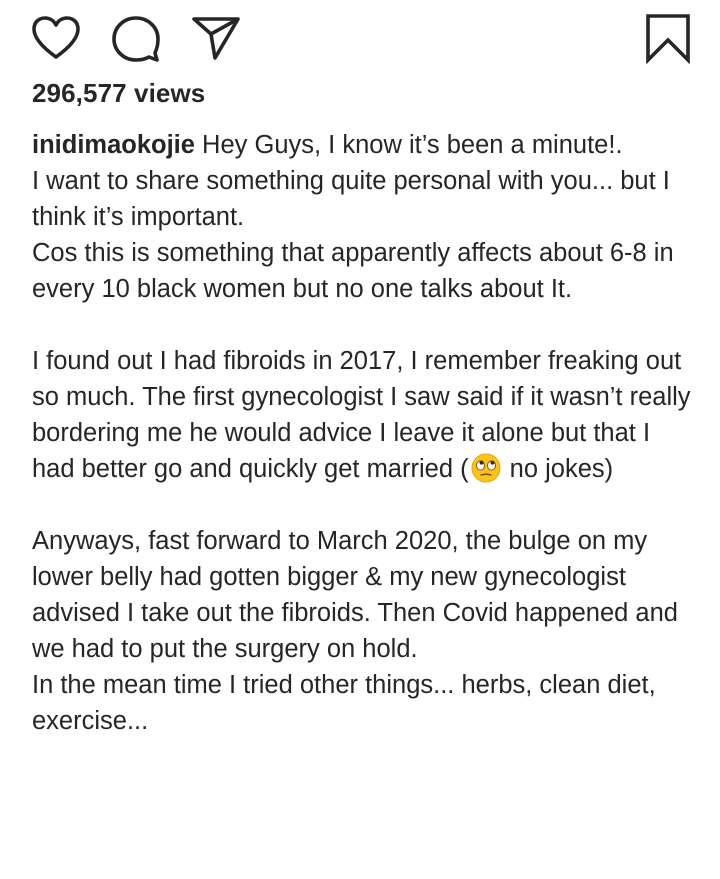 The width and height of the screenshot is (720, 879). I want to click on bookmark-icon, so click(668, 39).